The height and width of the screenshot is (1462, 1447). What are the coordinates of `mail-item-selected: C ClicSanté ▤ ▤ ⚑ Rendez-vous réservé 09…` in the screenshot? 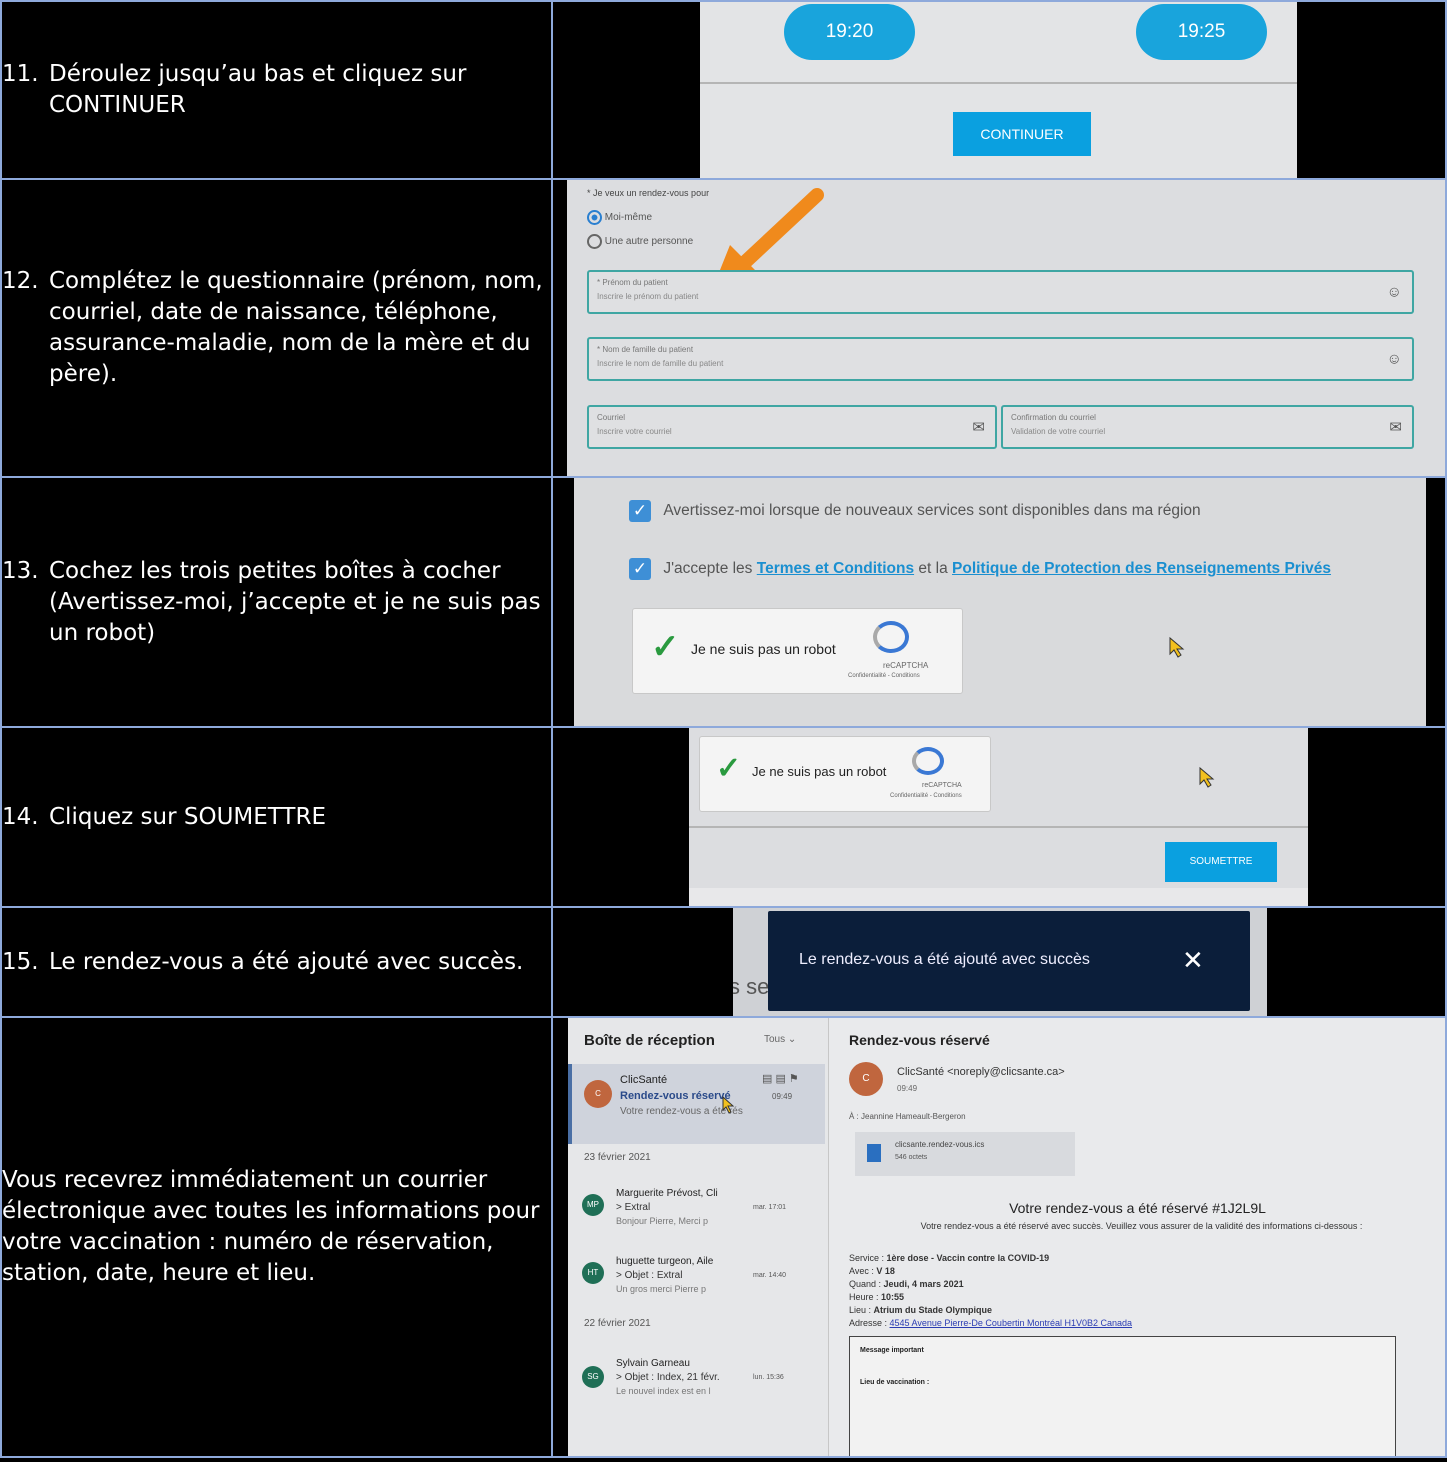 It's located at (696, 1104).